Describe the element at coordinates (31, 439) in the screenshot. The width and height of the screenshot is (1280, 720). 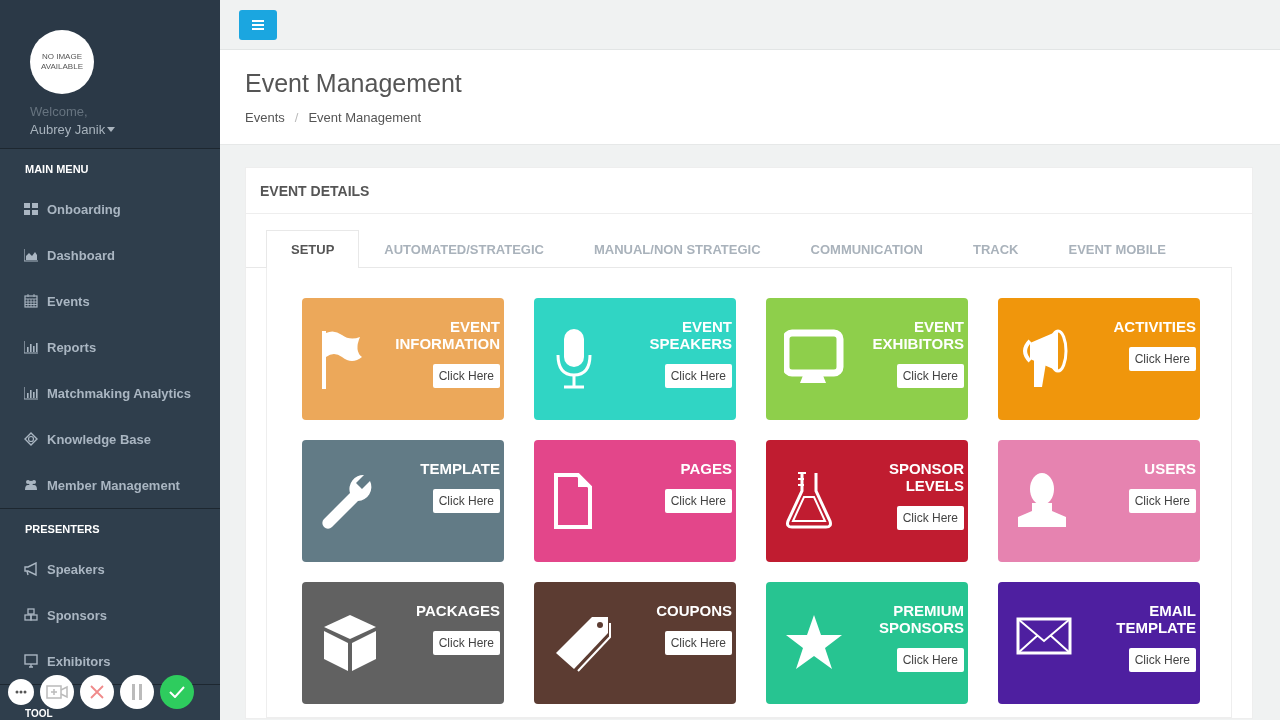
I see `diamond-icon` at that location.